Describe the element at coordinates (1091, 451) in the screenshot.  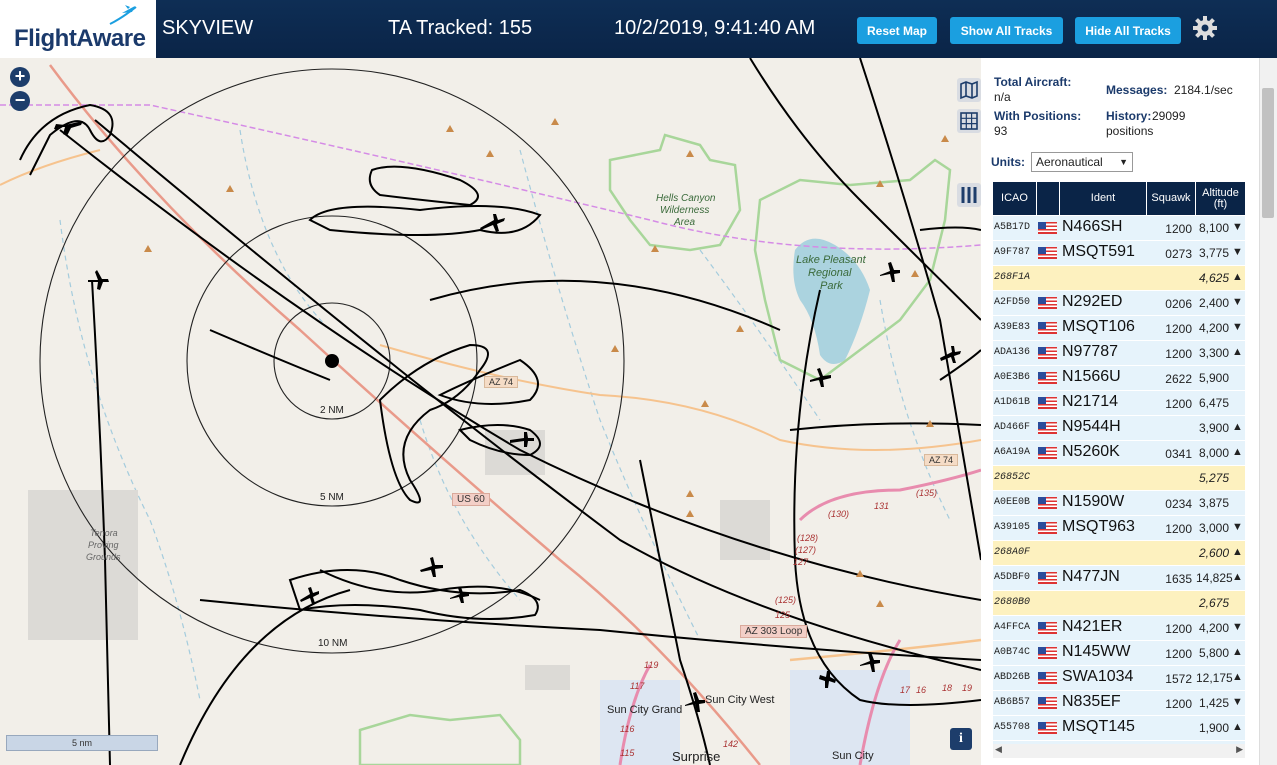
I see `row-ident: N5260K` at that location.